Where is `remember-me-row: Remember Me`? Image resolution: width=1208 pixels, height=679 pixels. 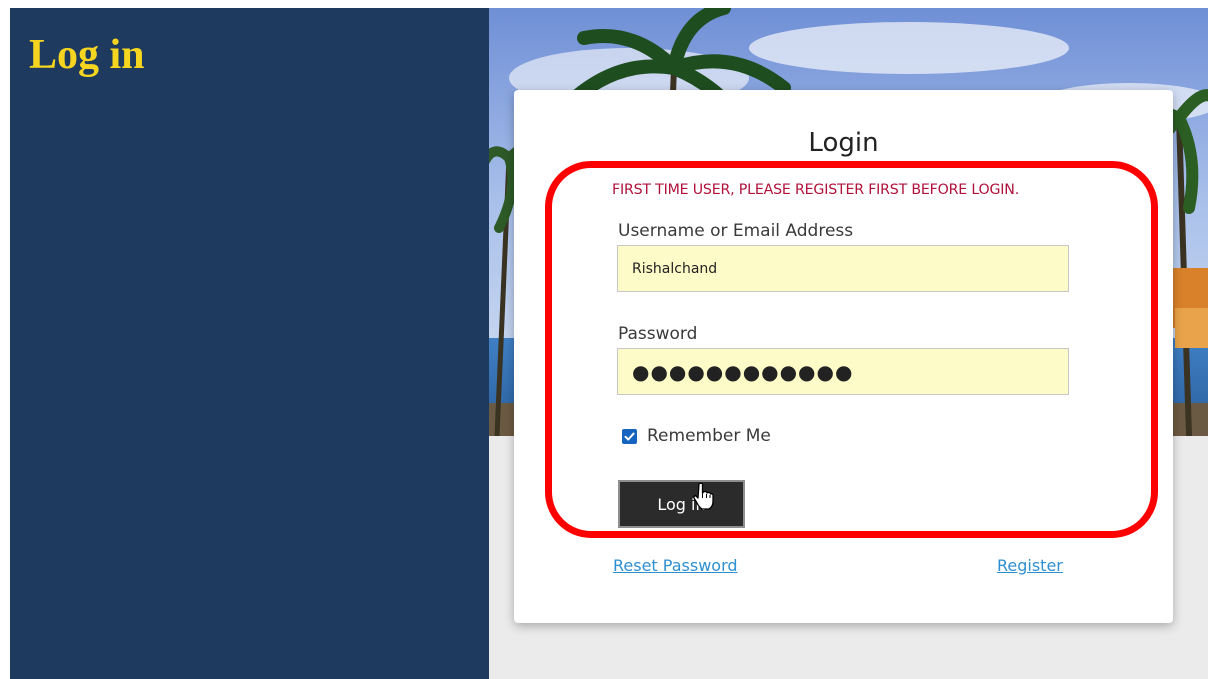
remember-me-row: Remember Me is located at coordinates (696, 436).